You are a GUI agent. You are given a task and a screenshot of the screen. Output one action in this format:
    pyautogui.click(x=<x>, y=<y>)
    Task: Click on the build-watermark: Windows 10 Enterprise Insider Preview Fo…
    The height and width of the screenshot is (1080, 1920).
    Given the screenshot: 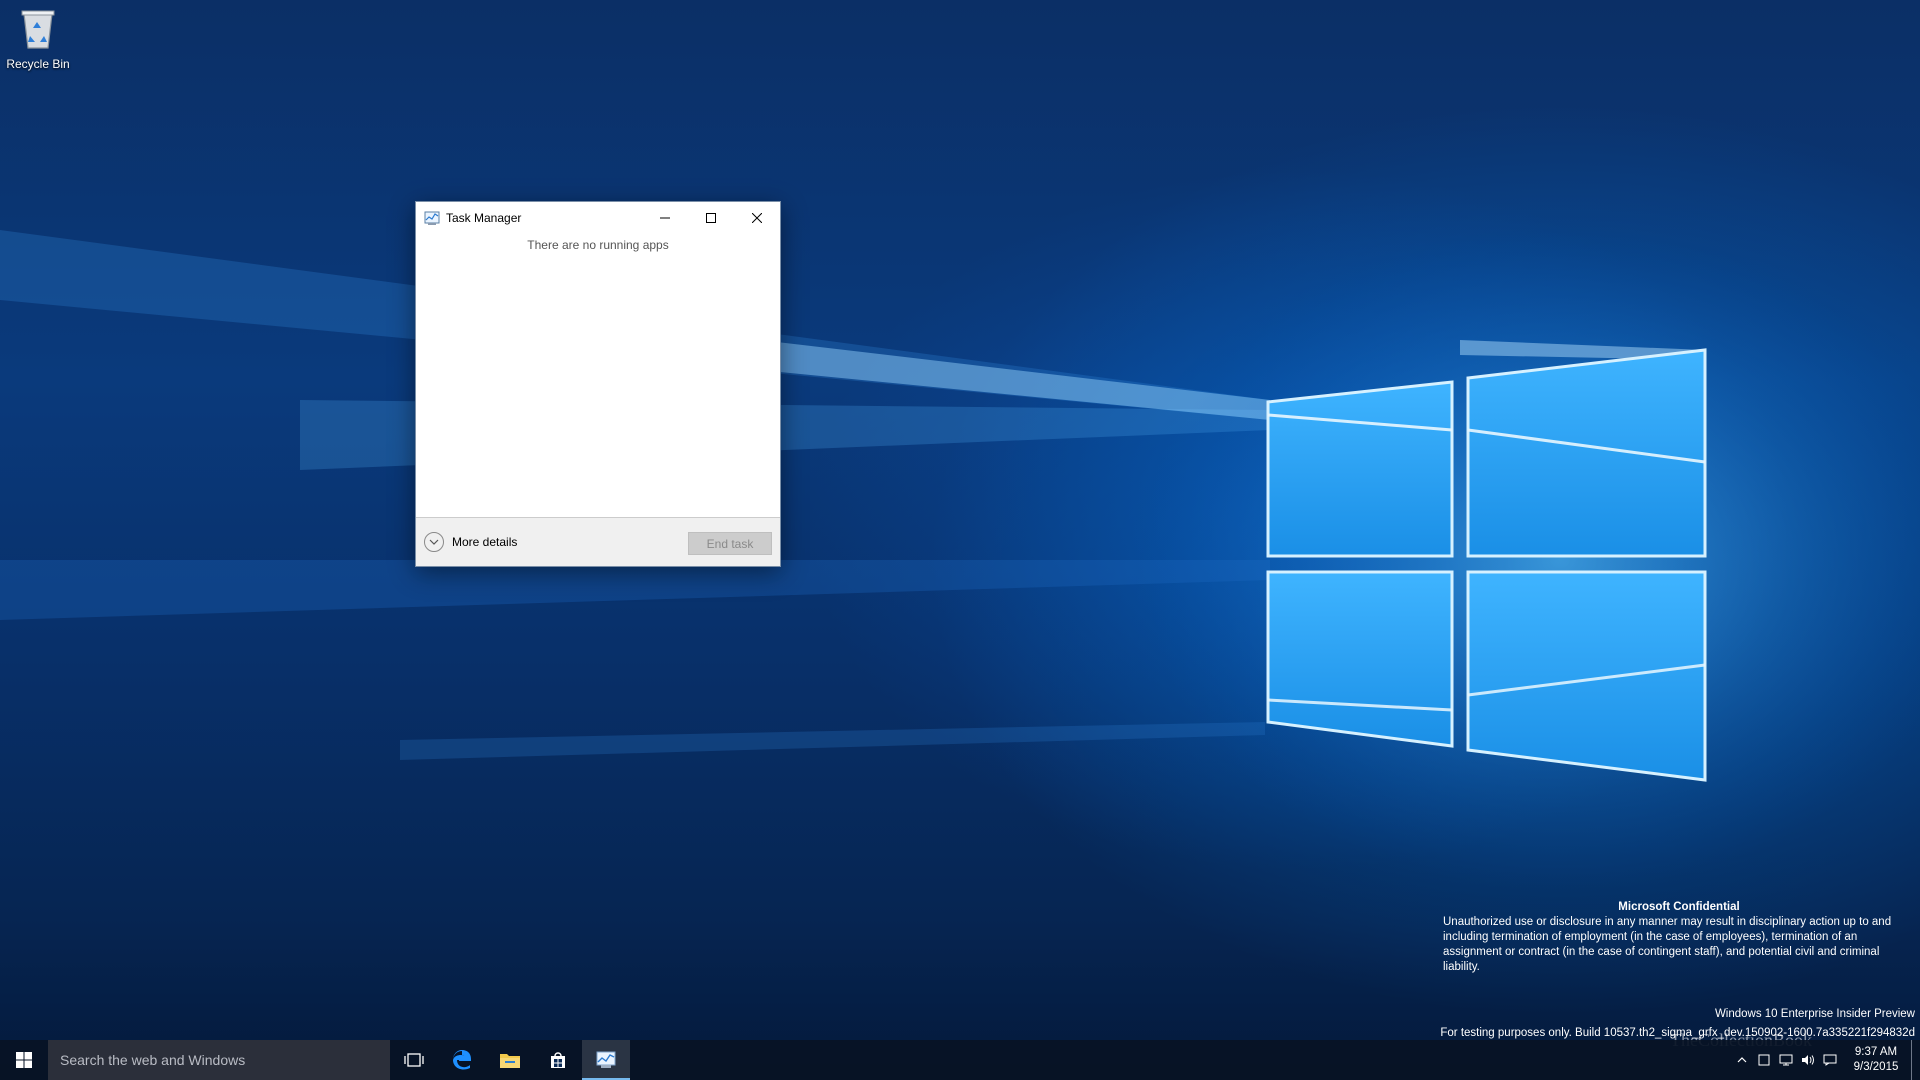 What is the action you would take?
    pyautogui.click(x=1635, y=1024)
    